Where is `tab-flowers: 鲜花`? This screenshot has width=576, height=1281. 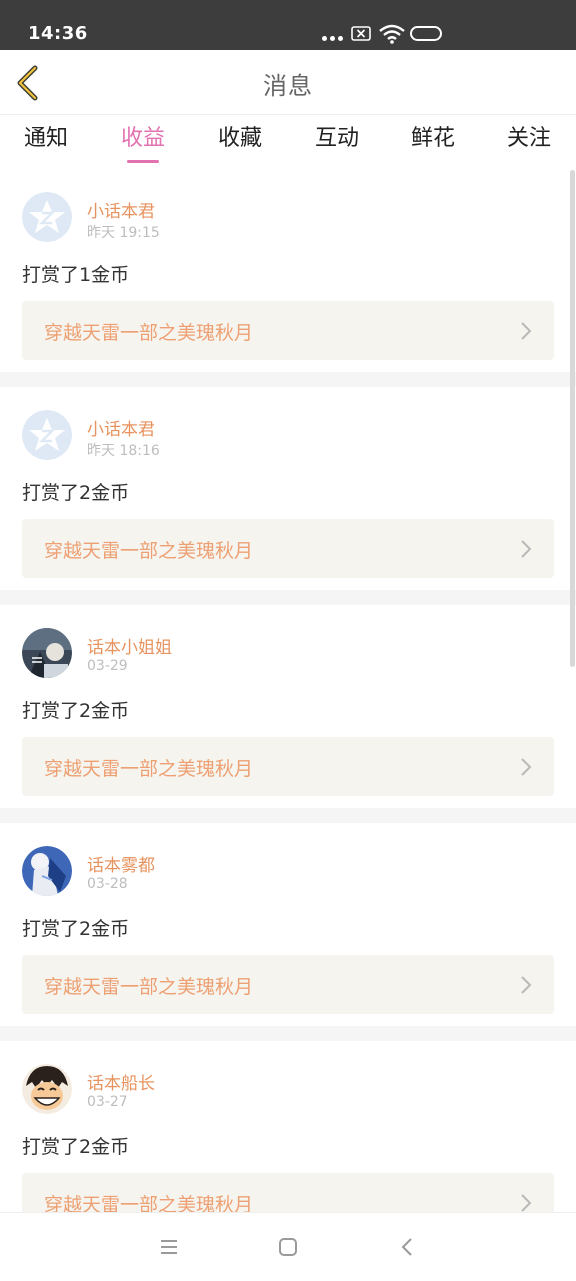 tab-flowers: 鲜花 is located at coordinates (433, 145).